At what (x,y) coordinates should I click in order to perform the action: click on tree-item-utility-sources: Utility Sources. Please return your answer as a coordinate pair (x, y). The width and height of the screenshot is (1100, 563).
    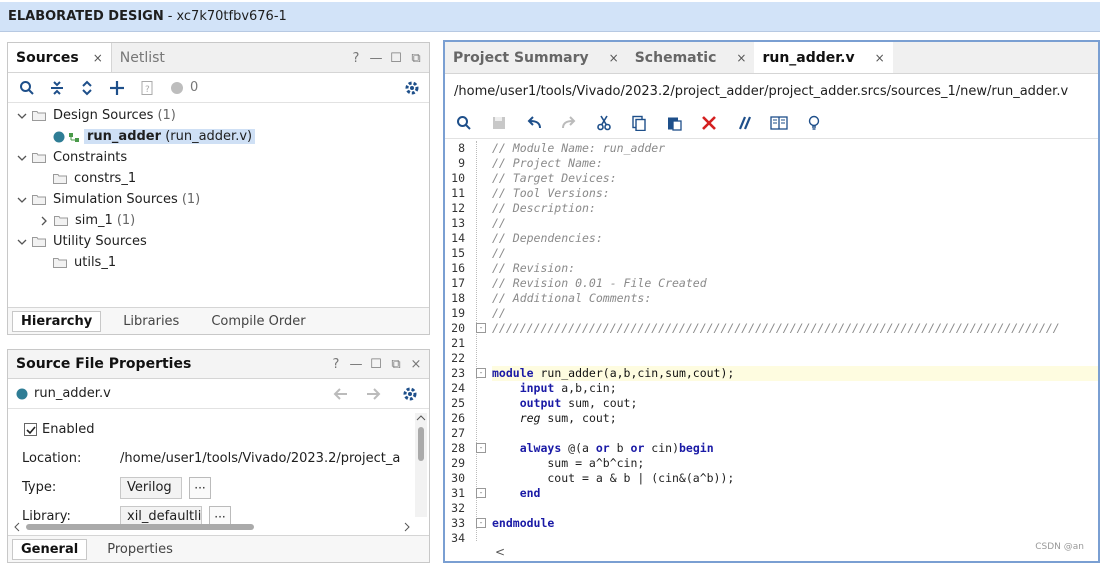
    Looking at the image, I should click on (218, 241).